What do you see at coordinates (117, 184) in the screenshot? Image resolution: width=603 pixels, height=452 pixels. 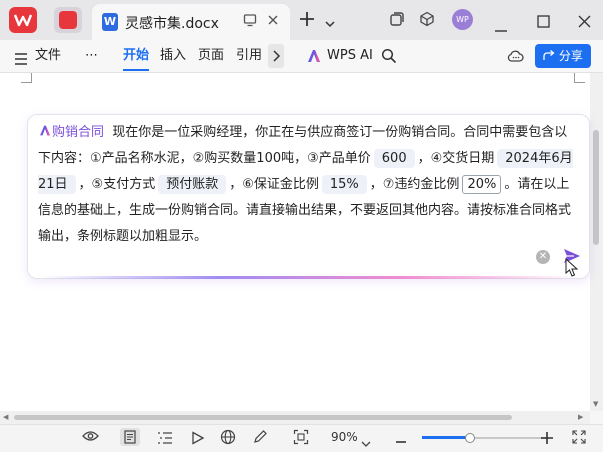 I see `prompt-segment: ，⑤支付方式` at bounding box center [117, 184].